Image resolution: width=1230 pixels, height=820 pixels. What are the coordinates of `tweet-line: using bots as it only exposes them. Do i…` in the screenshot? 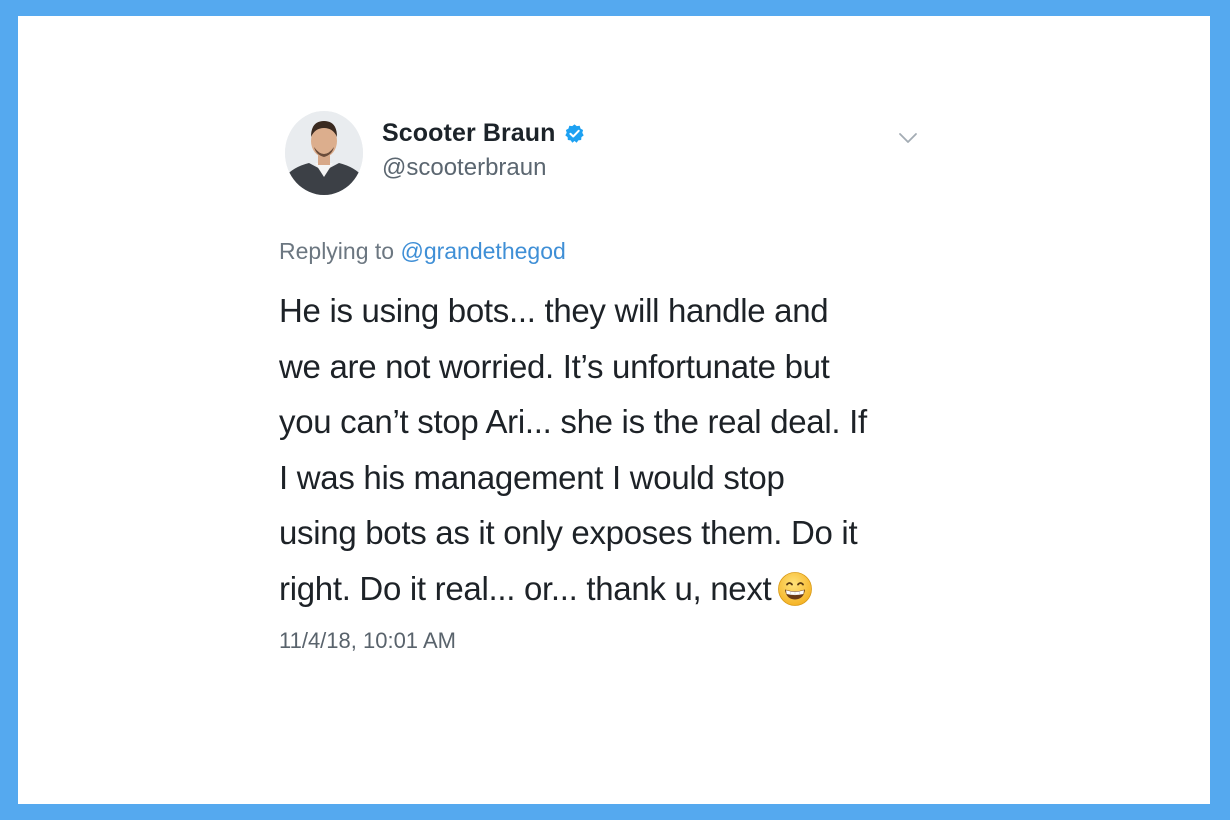 It's located at (568, 533).